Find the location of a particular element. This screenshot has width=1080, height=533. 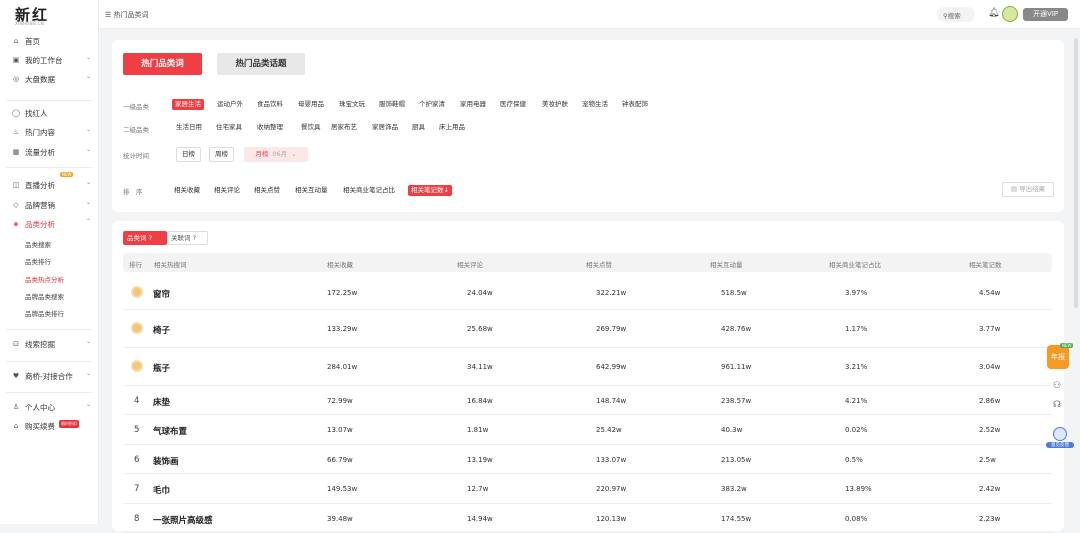

cell-like: 220.97w is located at coordinates (611, 489).